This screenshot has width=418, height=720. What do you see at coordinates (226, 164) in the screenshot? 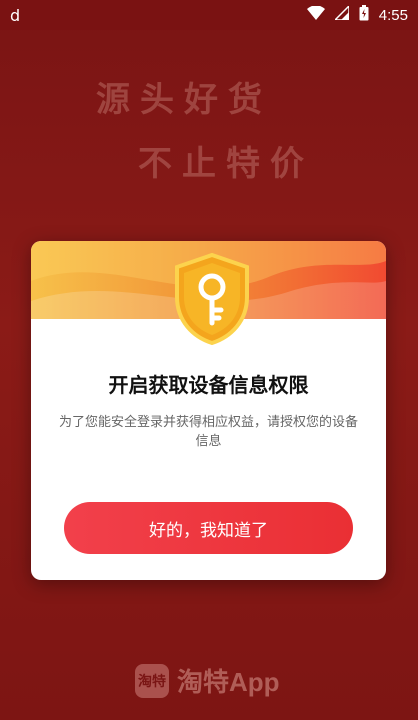
I see `background-slogan-line2: 不止特价` at bounding box center [226, 164].